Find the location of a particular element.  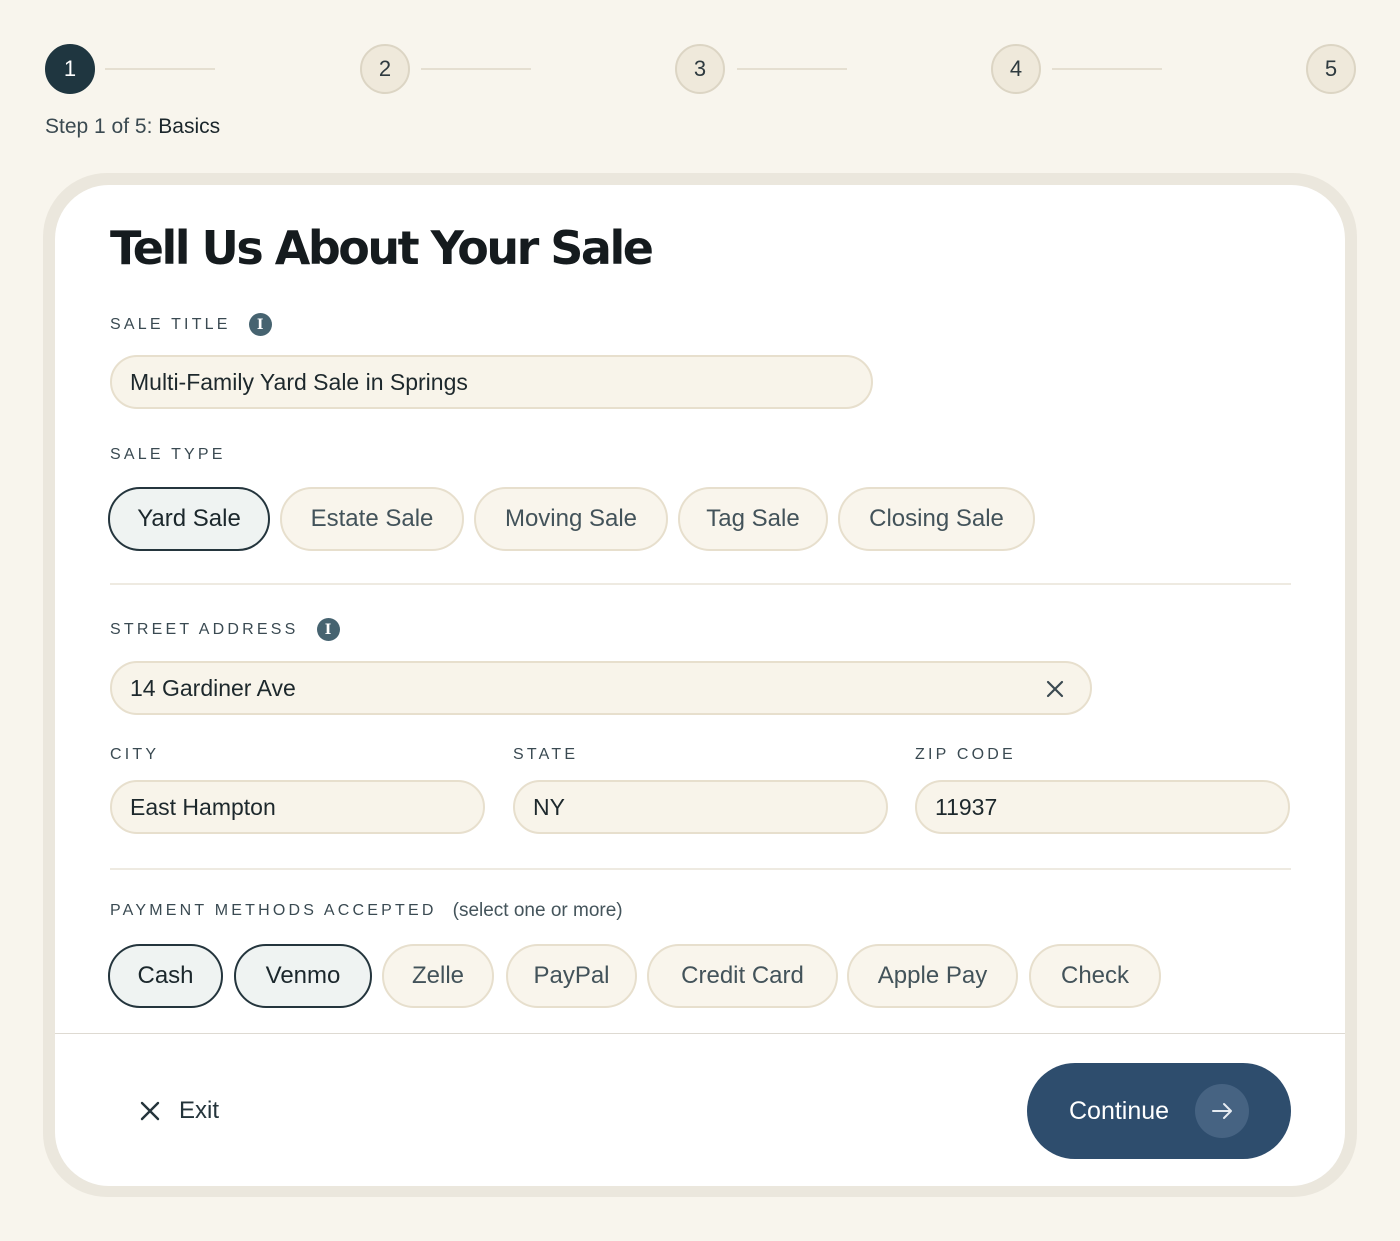

sale-title-input: Multi-Family Yard Sale in Springs is located at coordinates (491, 382).